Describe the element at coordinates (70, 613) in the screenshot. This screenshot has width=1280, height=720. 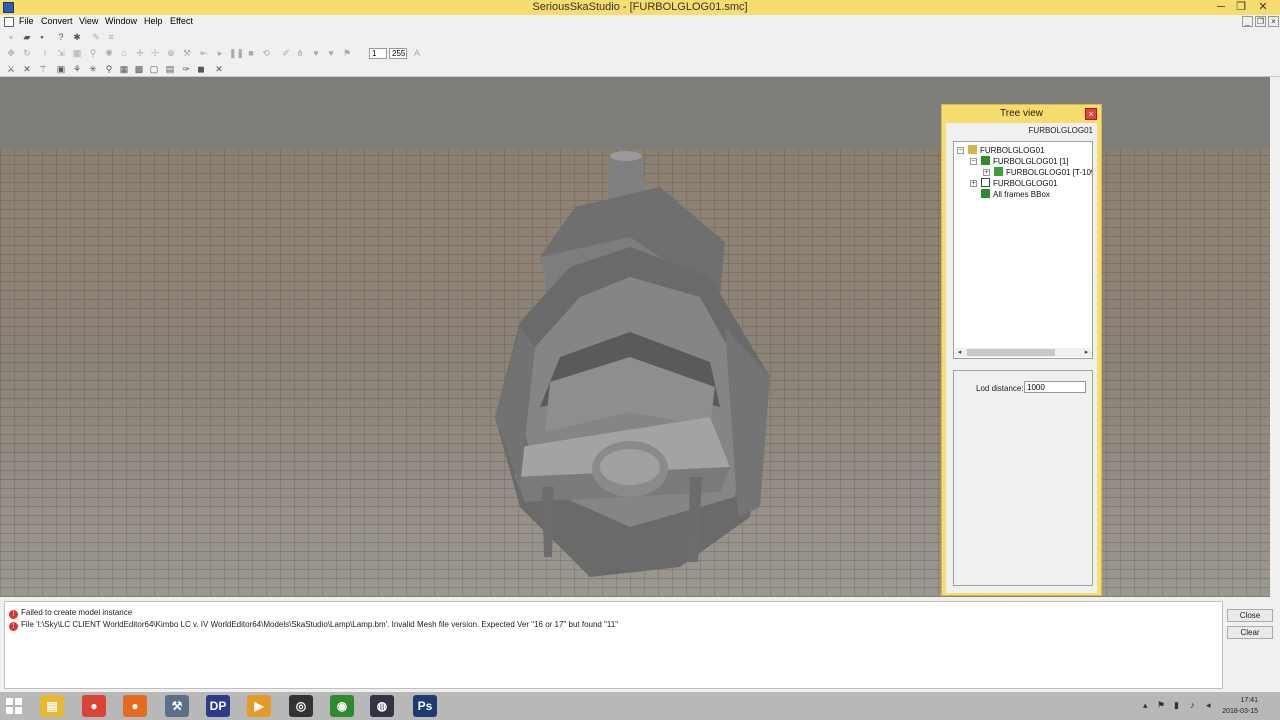
I see `log-line: ! Failed to create model instance` at that location.